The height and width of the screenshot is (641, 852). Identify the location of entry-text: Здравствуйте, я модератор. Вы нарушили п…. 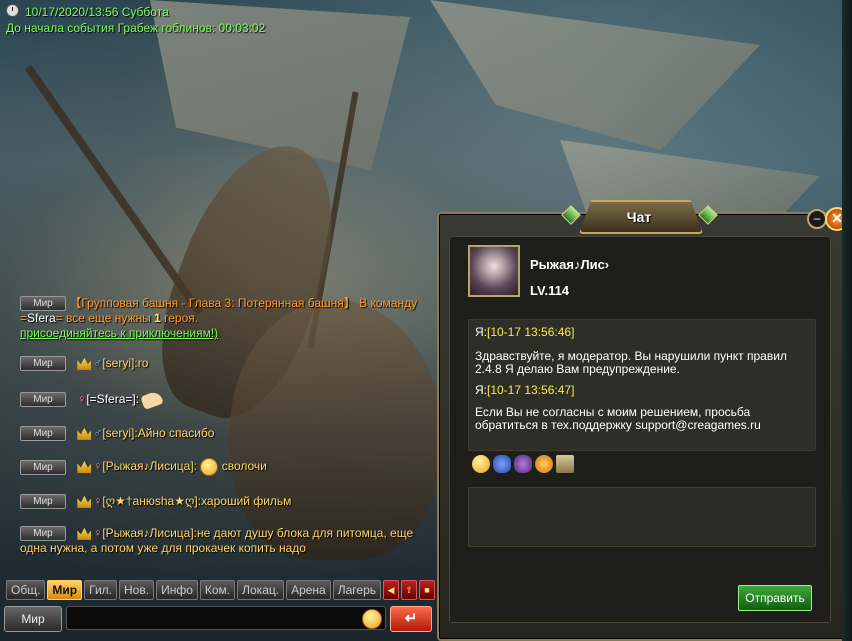
(631, 362).